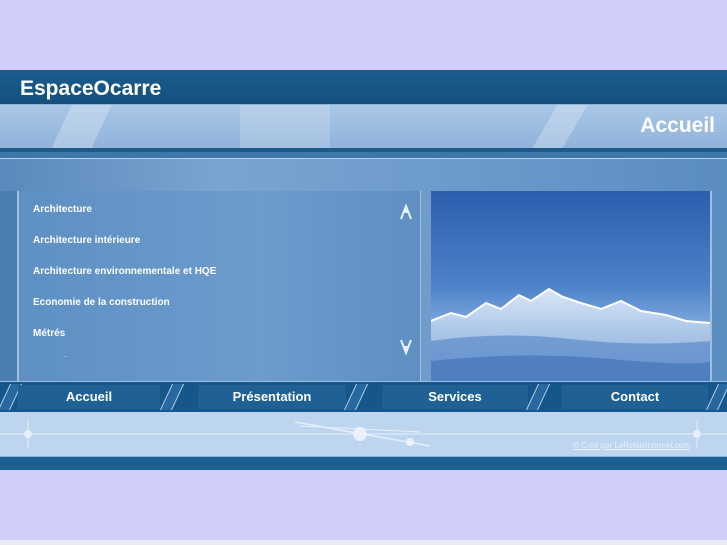 The image size is (727, 545). Describe the element at coordinates (635, 397) in the screenshot. I see `nav-contact: Contact` at that location.